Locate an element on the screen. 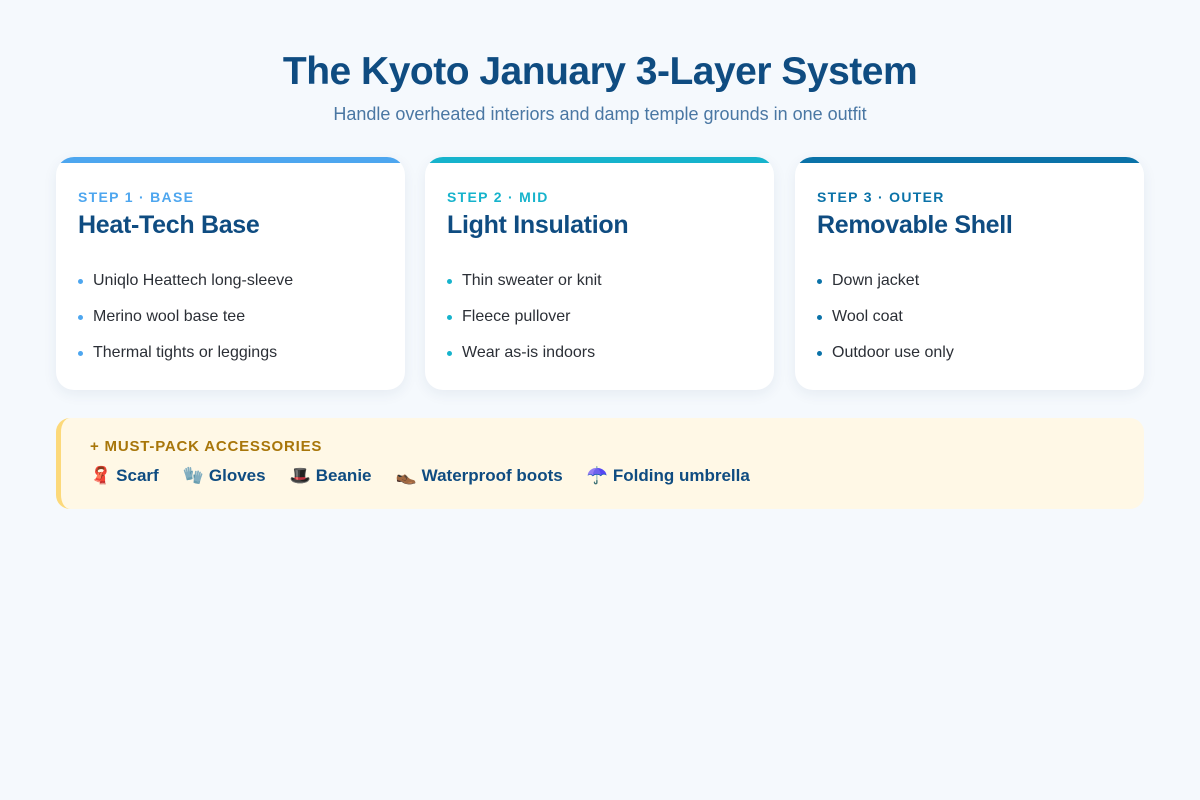 Image resolution: width=1200 pixels, height=800 pixels. accessory-label: Scarf is located at coordinates (137, 475).